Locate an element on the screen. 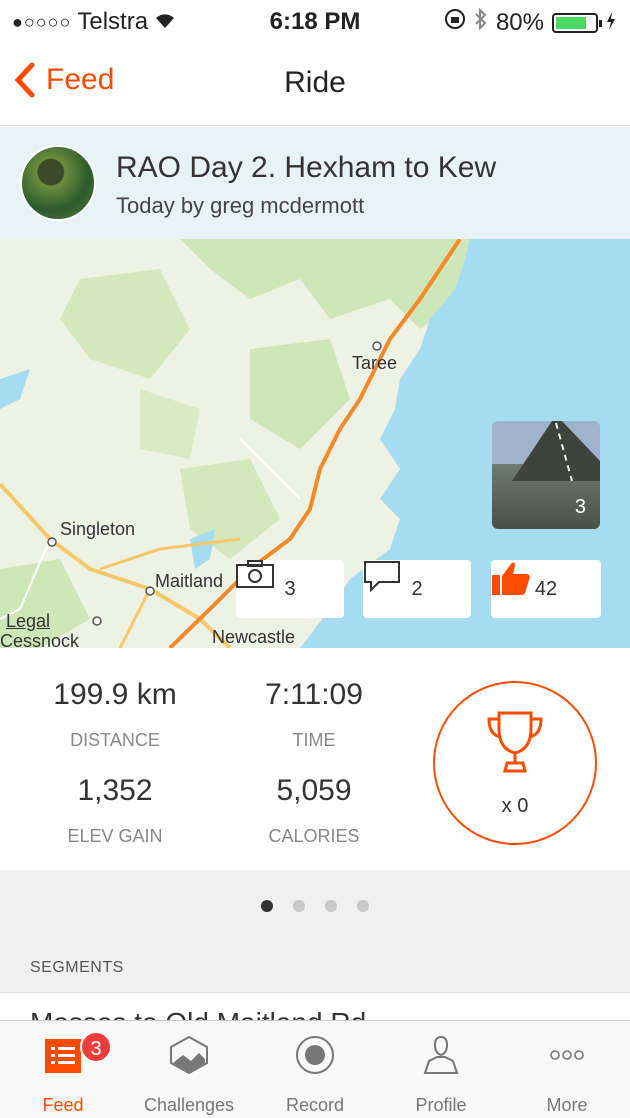  segments-header: SEGMENTS is located at coordinates (77, 967).